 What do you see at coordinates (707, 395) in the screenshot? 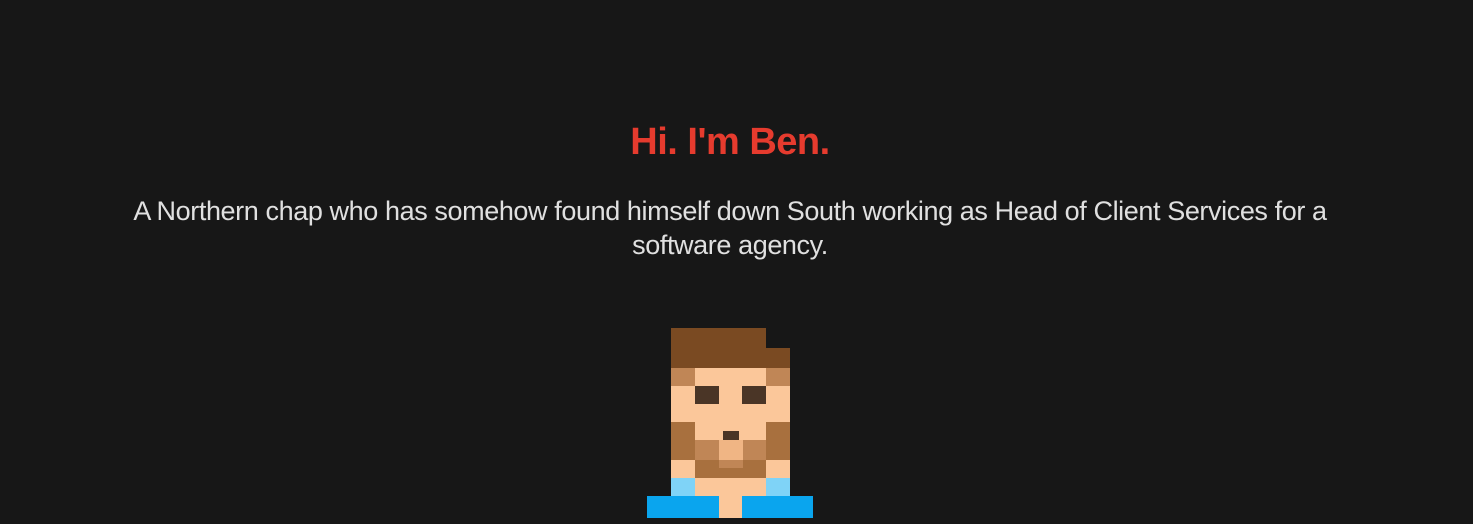
I see `avatar-eye-left` at bounding box center [707, 395].